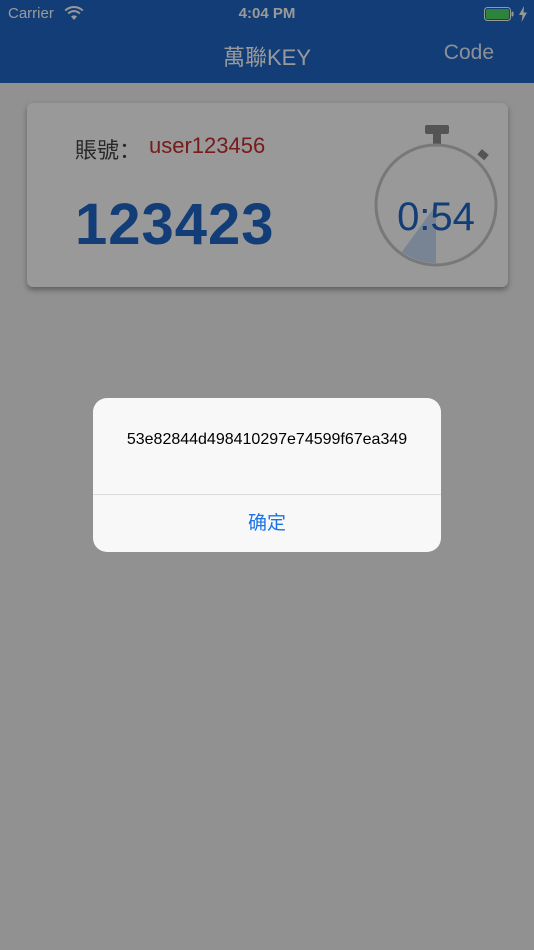  What do you see at coordinates (267, 475) in the screenshot?
I see `alert-dialog: 53e82844d498410297e74599f67ea349 确定` at bounding box center [267, 475].